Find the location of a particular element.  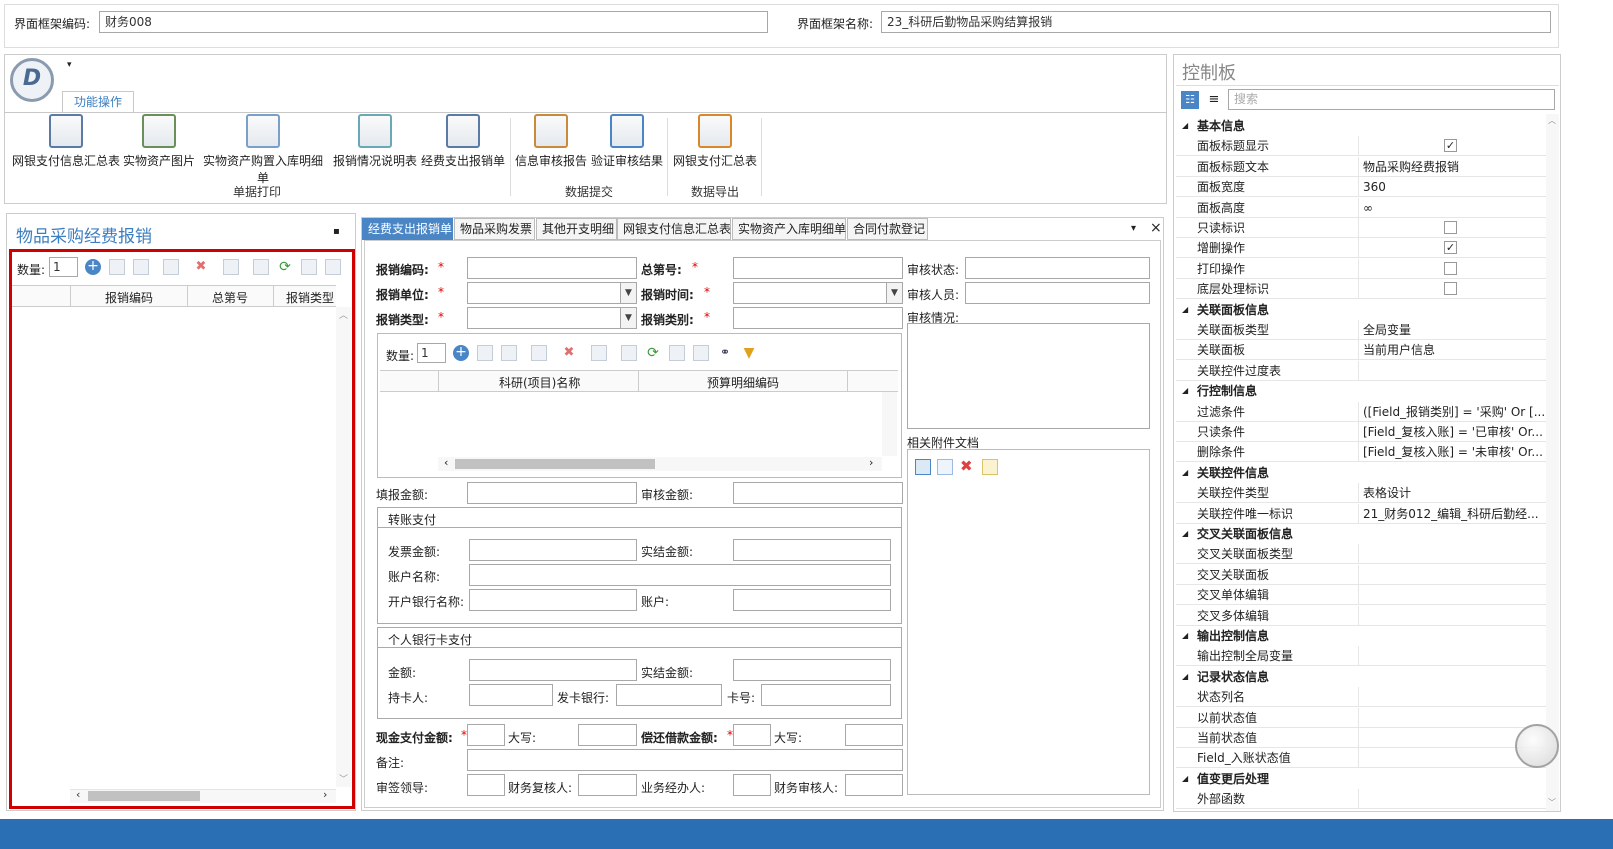

left-col-number: 总第号 is located at coordinates (230, 297).